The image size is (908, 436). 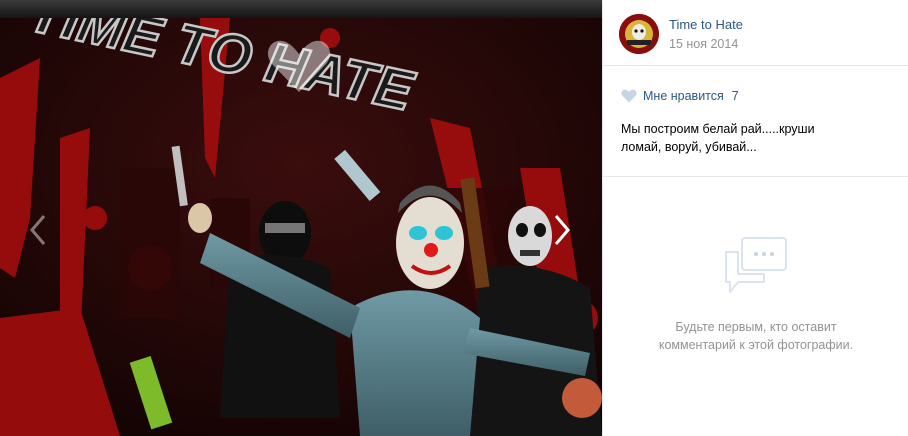 I want to click on empty-comments-line: Будьте первым, кто оставит, so click(x=756, y=327).